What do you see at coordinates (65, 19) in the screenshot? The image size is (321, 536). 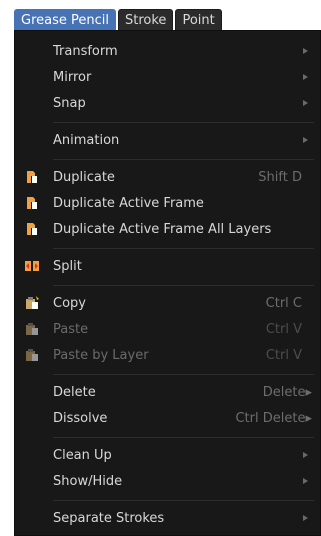 I see `tab-grease-pencil: Grease Pencil` at bounding box center [65, 19].